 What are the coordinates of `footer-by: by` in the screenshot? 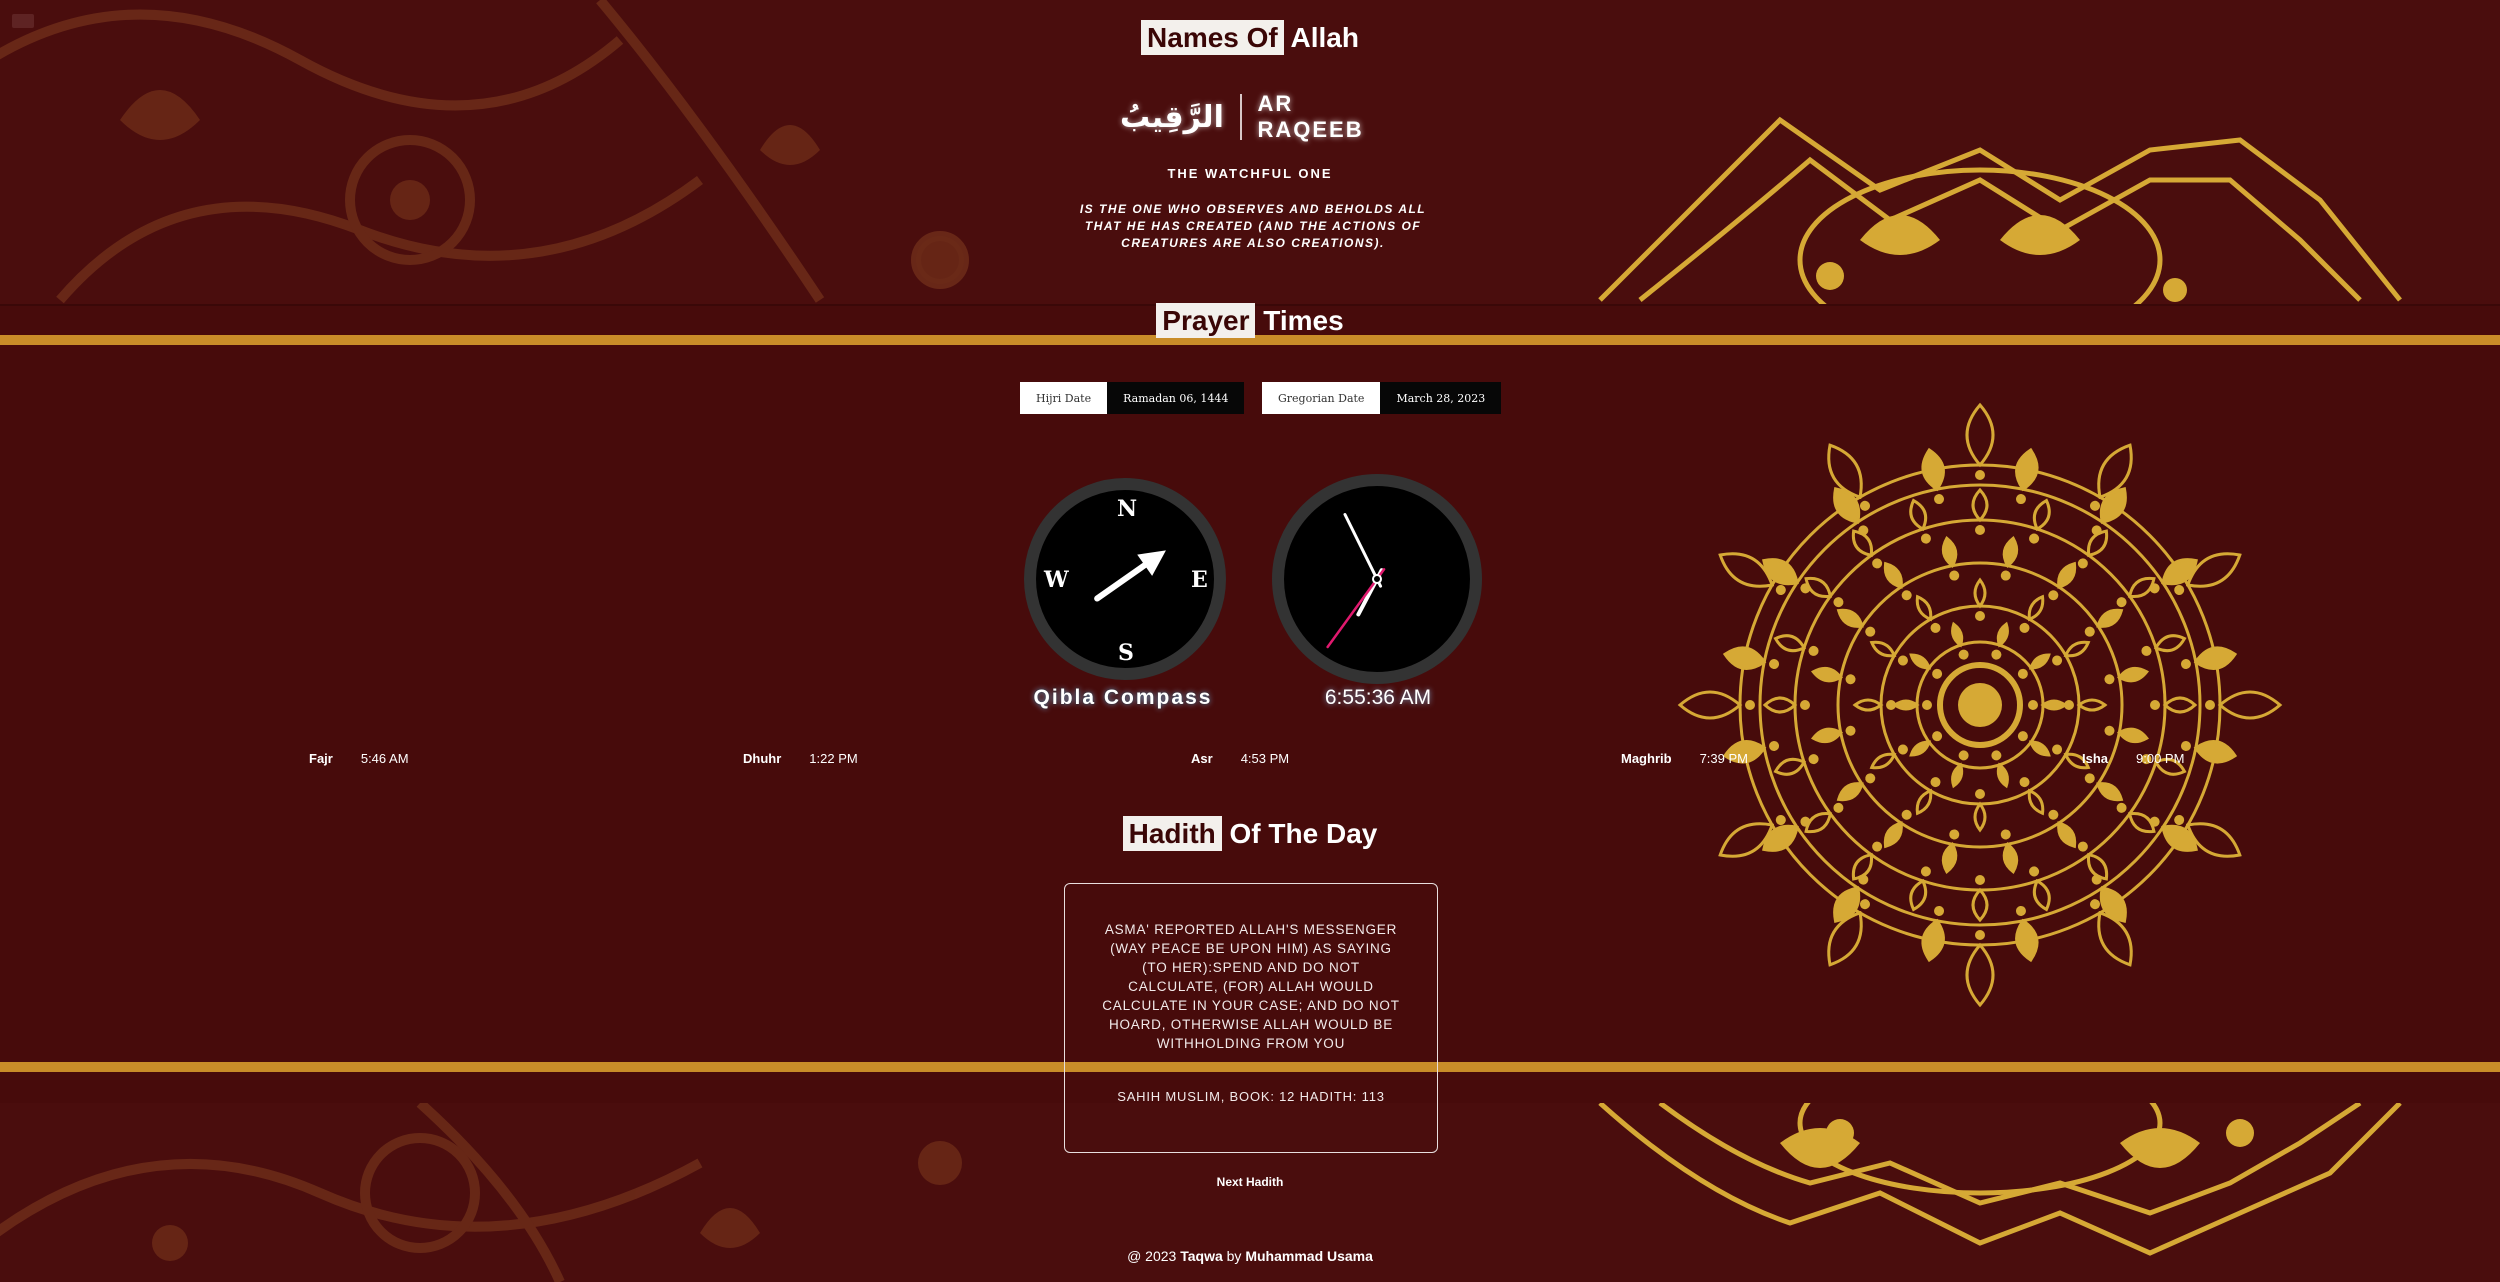 It's located at (1234, 1256).